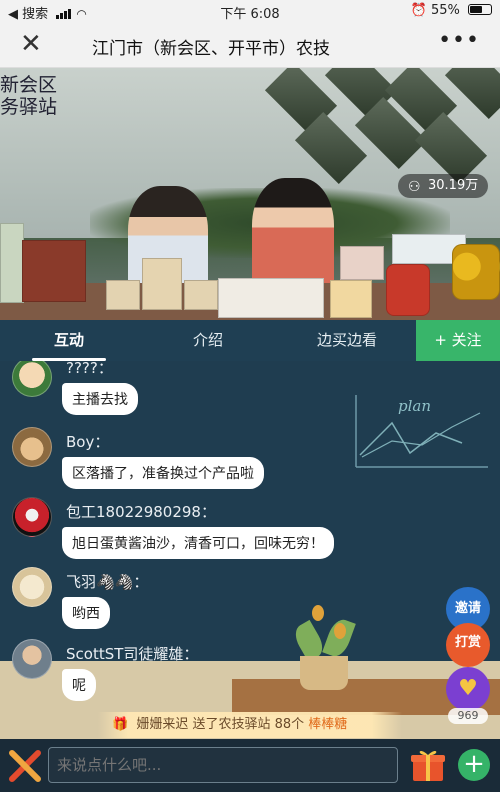  What do you see at coordinates (100, 399) in the screenshot?
I see `chat-bubble: 主播去找` at bounding box center [100, 399].